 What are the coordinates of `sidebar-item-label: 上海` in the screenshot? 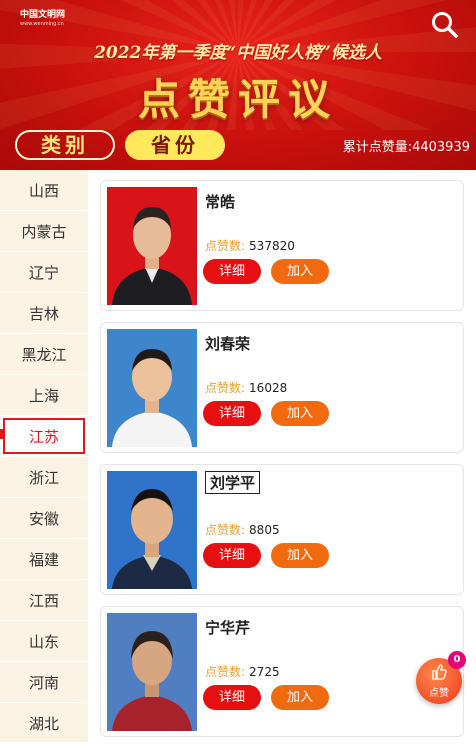 It's located at (43, 395).